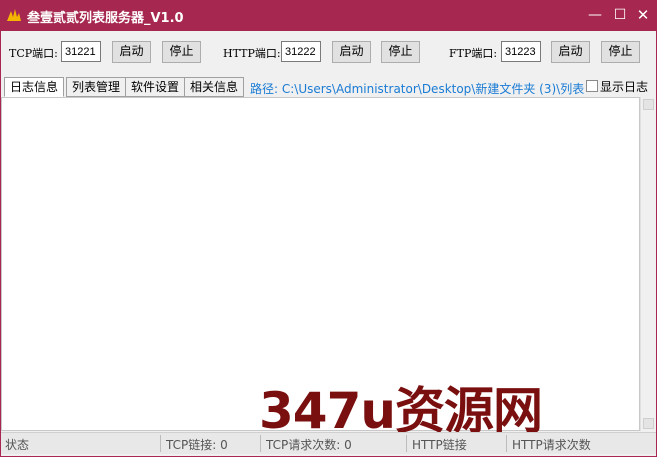  What do you see at coordinates (81, 51) in the screenshot?
I see `tcp-port-input` at bounding box center [81, 51].